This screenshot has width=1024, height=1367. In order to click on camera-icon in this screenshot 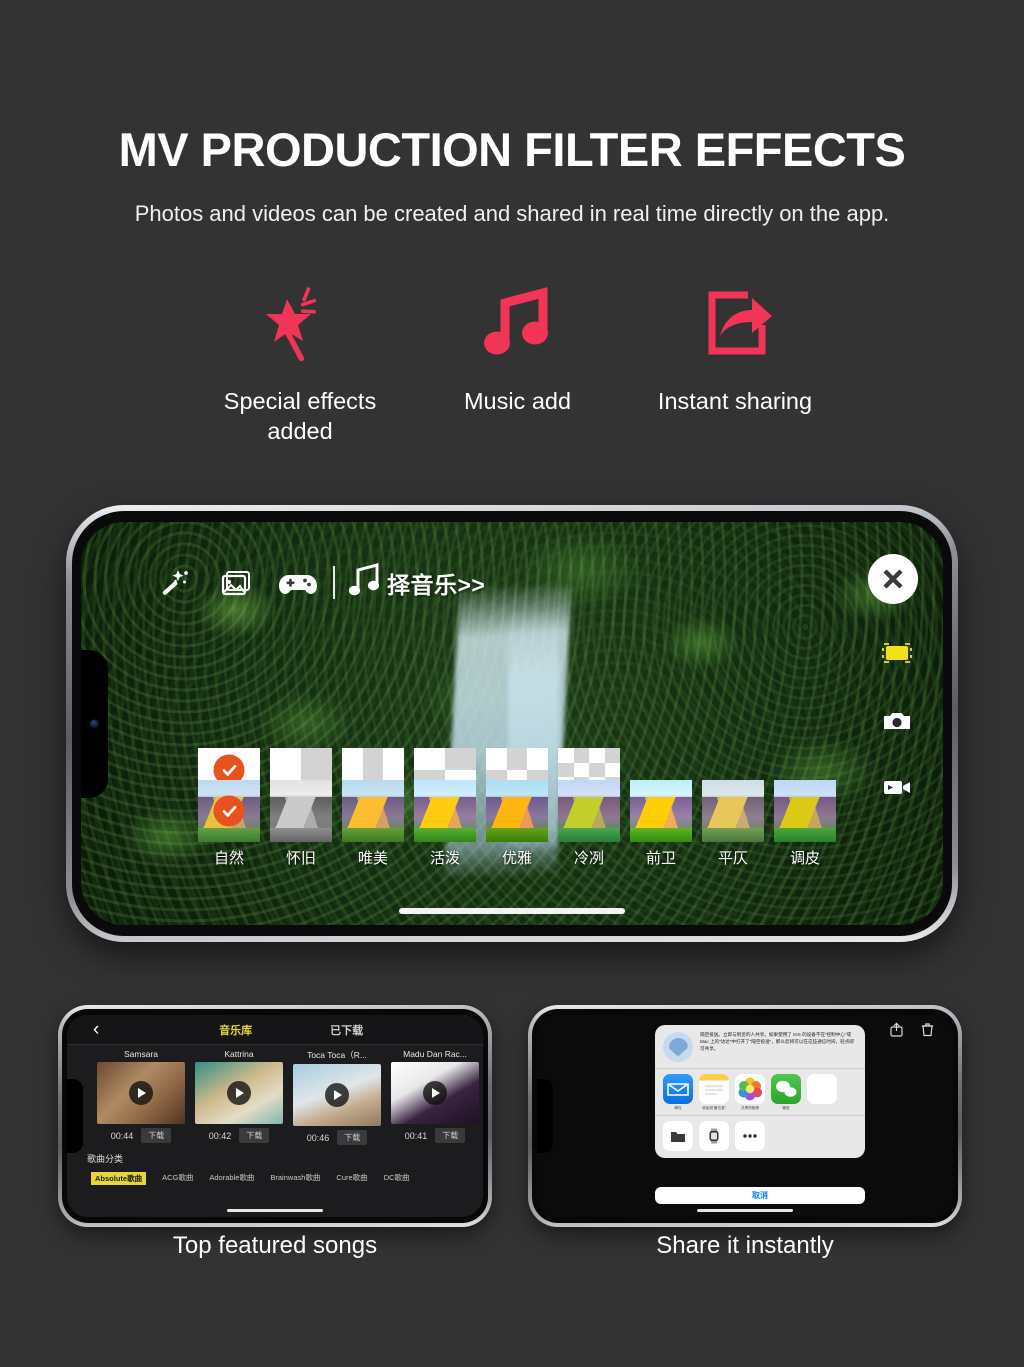, I will do `click(897, 723)`.